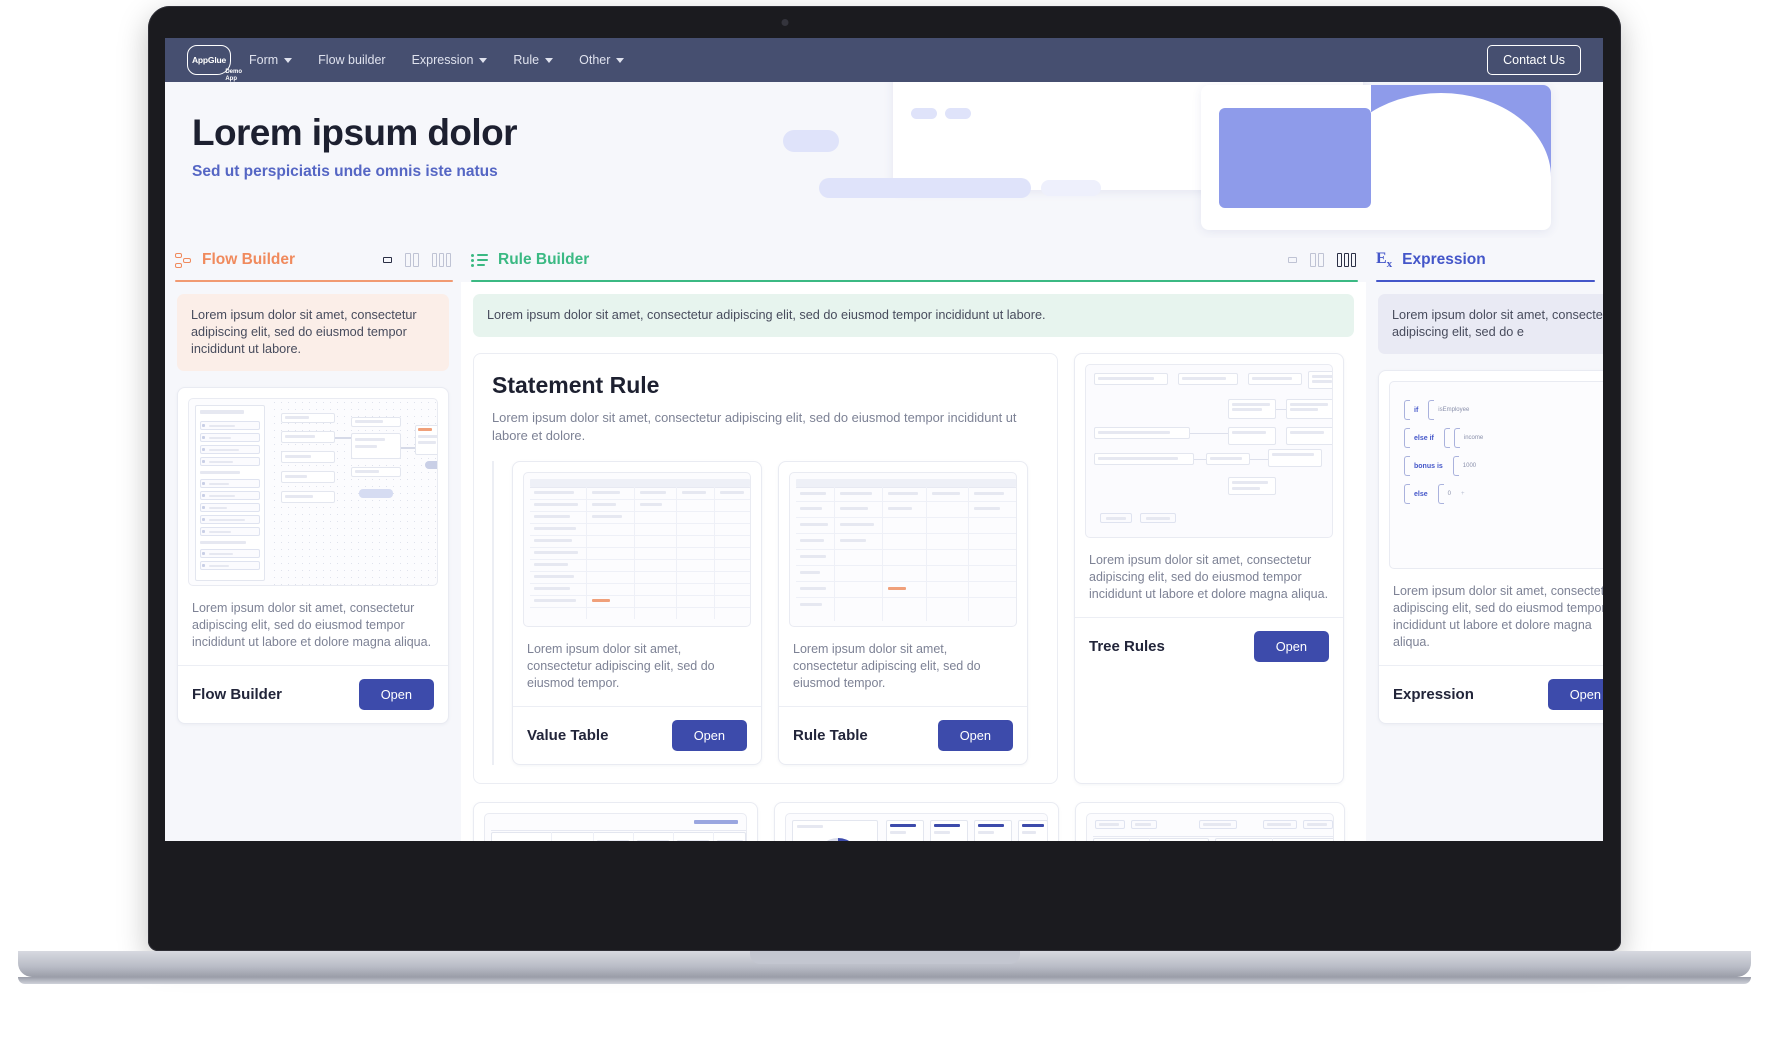 This screenshot has height=1053, width=1769. I want to click on appglue-logo: AppGlue Demo App, so click(214, 63).